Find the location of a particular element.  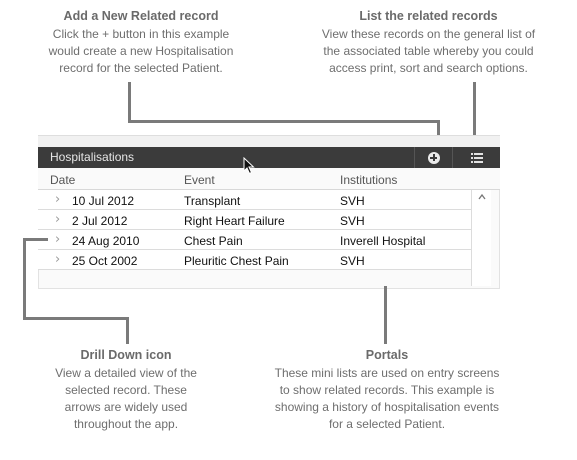

cell-event: Pleuritic Chest Pain is located at coordinates (236, 261).